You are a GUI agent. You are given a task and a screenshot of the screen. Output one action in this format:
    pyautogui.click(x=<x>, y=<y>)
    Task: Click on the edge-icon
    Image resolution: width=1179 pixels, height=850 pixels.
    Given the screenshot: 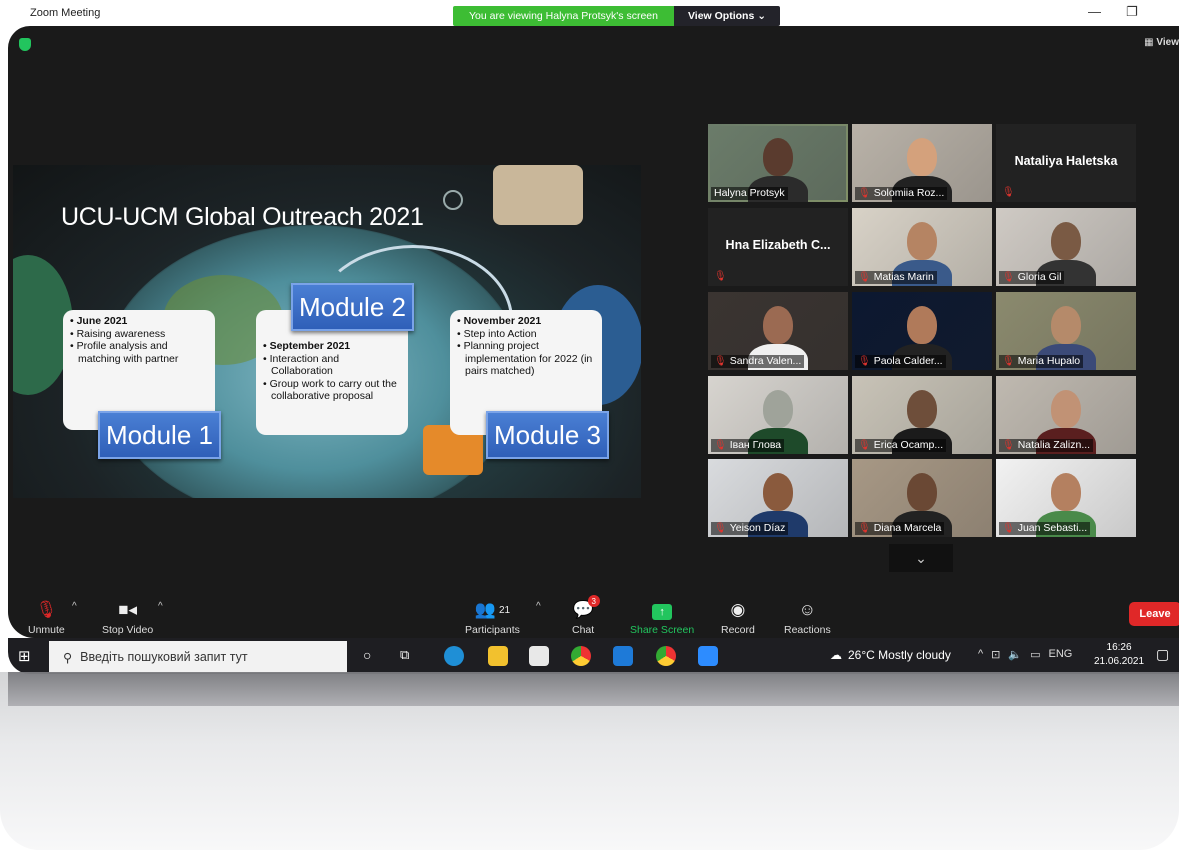 What is the action you would take?
    pyautogui.click(x=454, y=656)
    